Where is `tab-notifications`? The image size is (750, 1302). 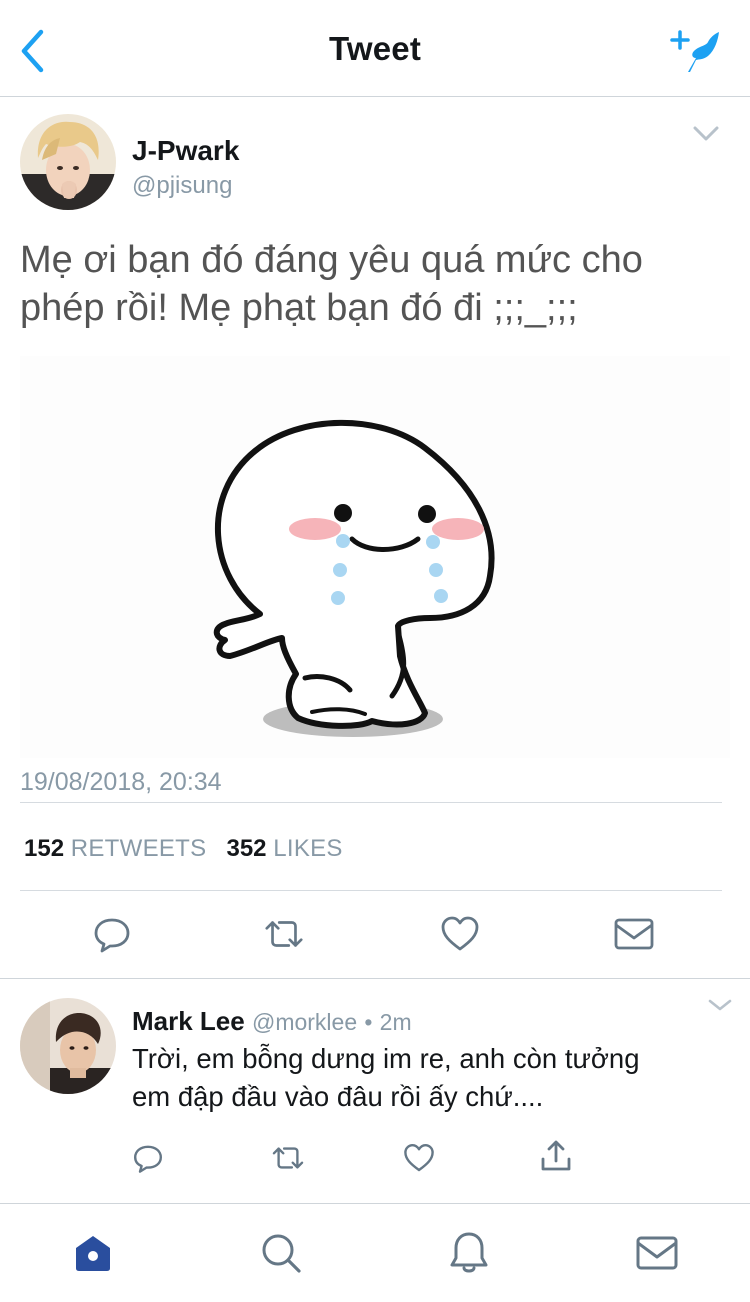
tab-notifications is located at coordinates (469, 1253).